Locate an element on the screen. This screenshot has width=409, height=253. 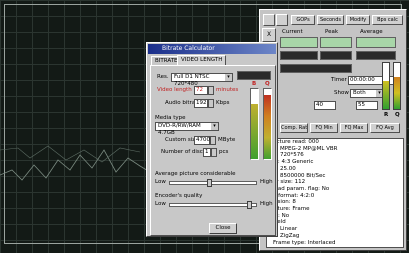
info-line: e: 720*576 is located at coordinates (288, 155).